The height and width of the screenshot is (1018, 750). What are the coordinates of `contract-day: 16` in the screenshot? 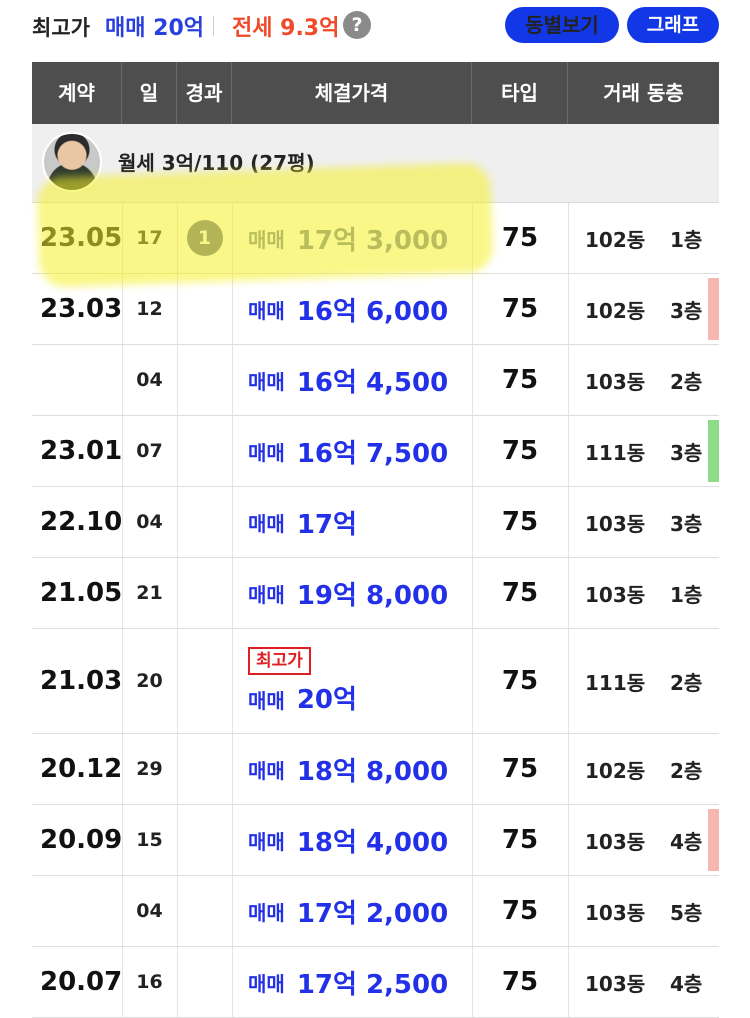 It's located at (149, 982).